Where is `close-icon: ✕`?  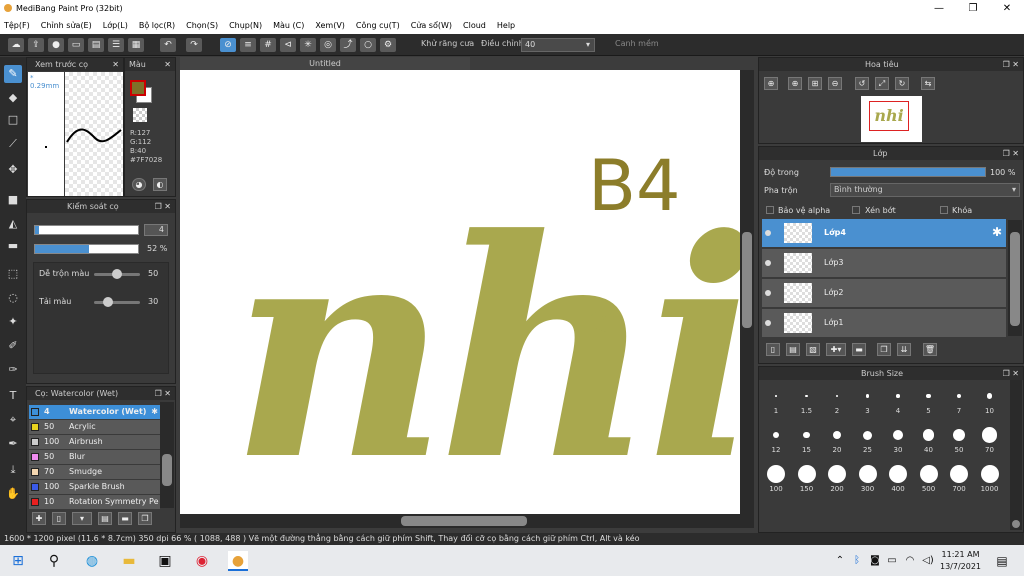
close-icon: ✕ is located at coordinates (167, 64).